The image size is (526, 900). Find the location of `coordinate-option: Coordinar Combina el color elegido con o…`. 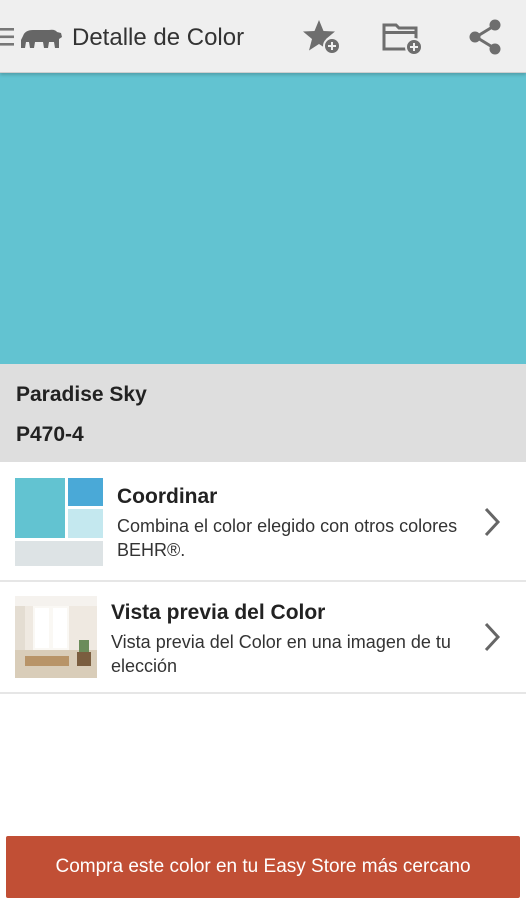

coordinate-option: Coordinar Combina el color elegido con o… is located at coordinates (263, 522).